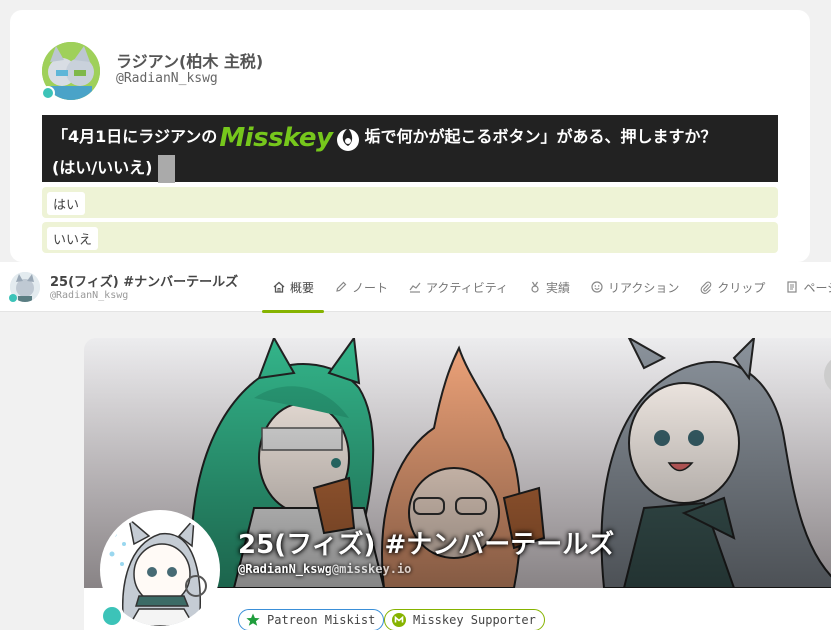 The height and width of the screenshot is (630, 831). What do you see at coordinates (276, 137) in the screenshot?
I see `misskey-emoji: Misskey` at bounding box center [276, 137].